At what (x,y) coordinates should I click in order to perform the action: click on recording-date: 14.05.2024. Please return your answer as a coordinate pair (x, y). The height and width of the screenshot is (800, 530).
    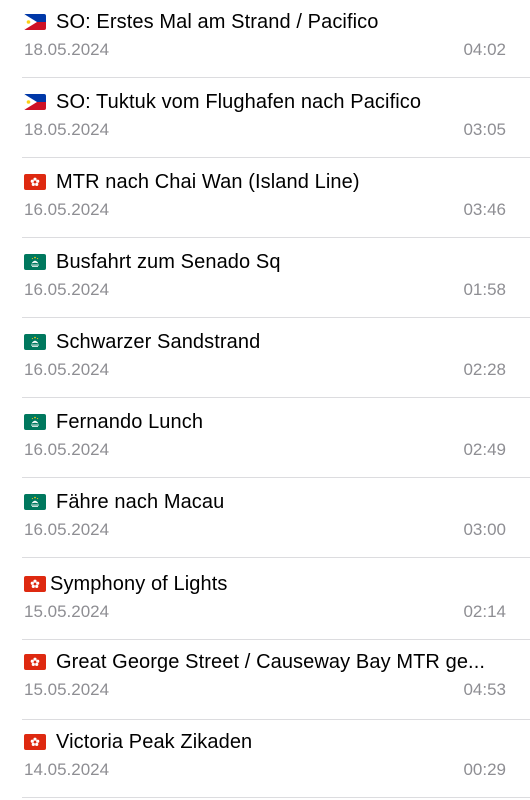
    Looking at the image, I should click on (67, 769).